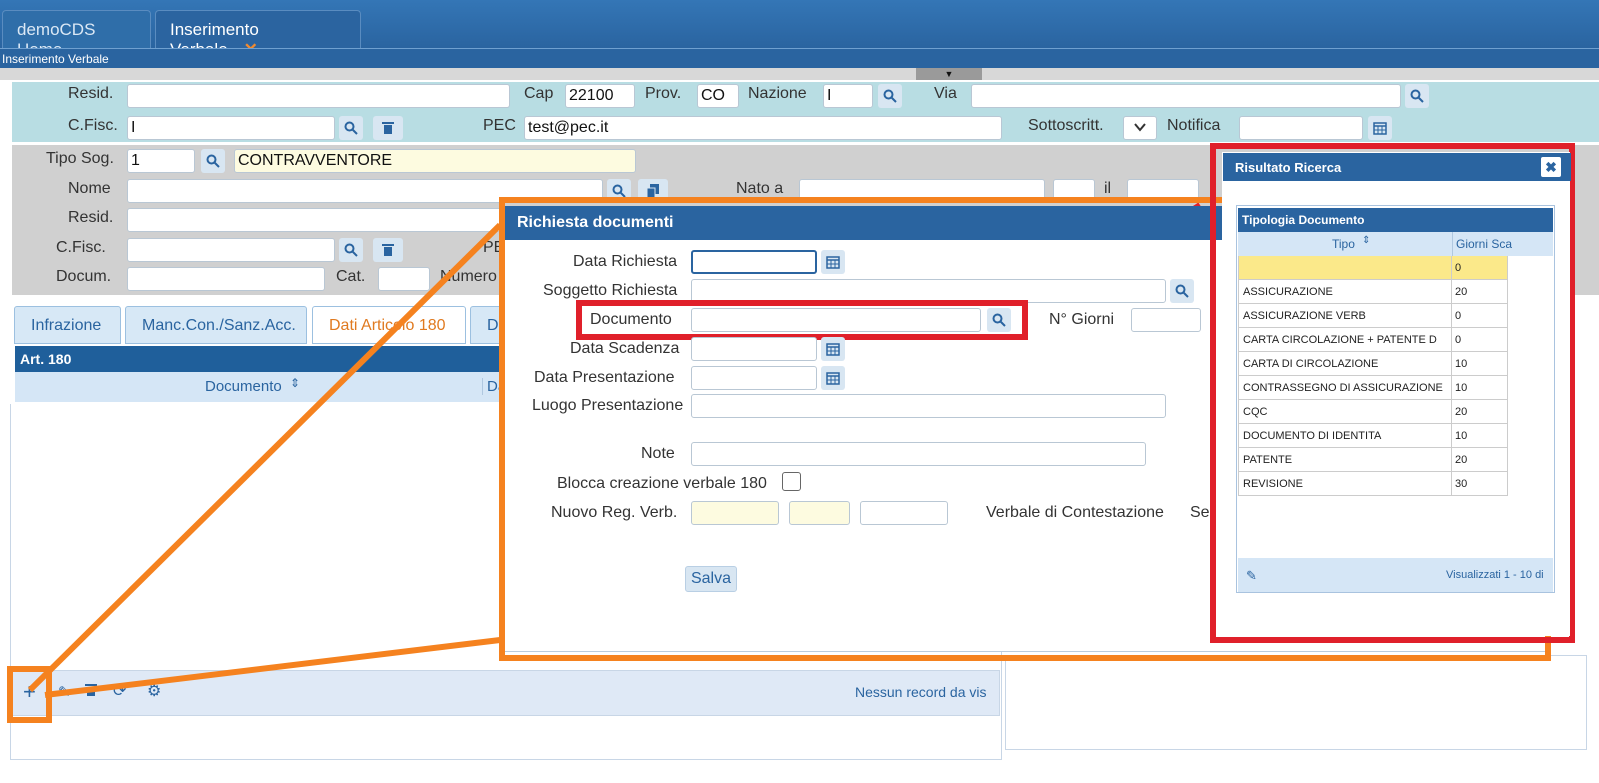 The height and width of the screenshot is (783, 1599). Describe the element at coordinates (1345, 316) in the screenshot. I see `row-tipo: ASSICURAZIONE VERB` at that location.